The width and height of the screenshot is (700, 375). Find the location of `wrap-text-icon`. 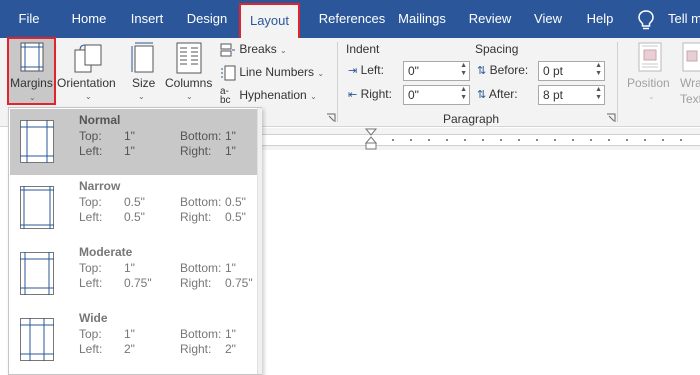

wrap-text-icon is located at coordinates (691, 57).